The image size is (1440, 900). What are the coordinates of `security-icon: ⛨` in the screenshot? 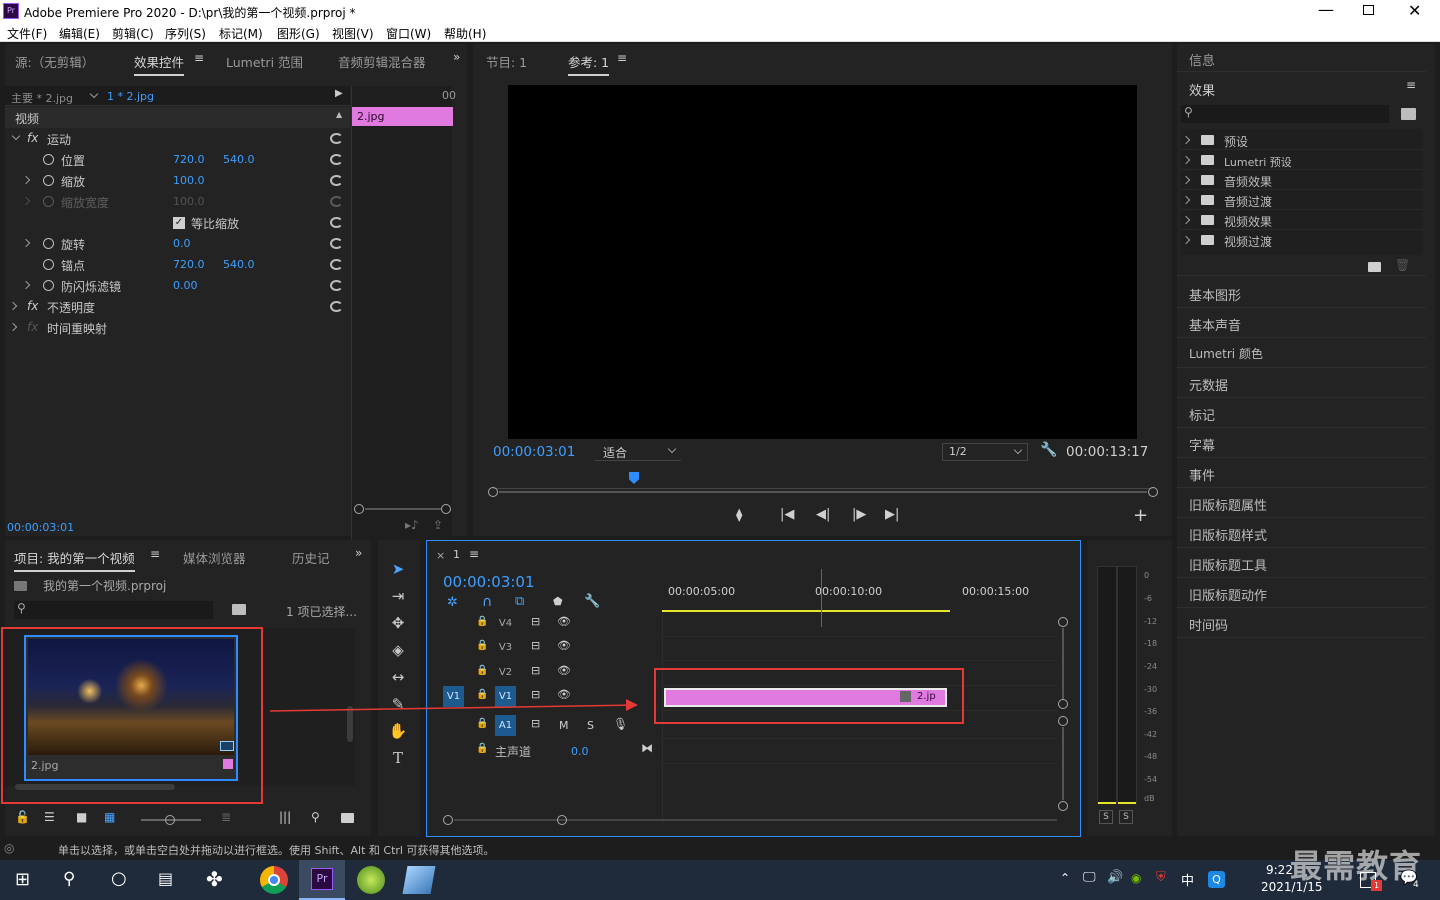 It's located at (1161, 877).